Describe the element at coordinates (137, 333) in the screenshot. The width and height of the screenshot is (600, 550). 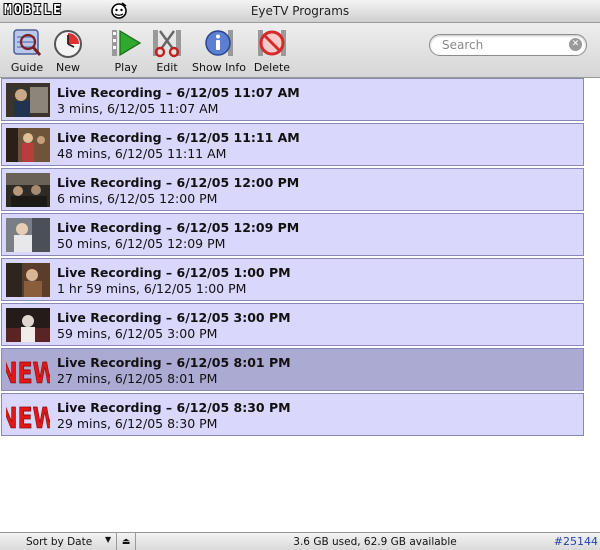
I see `program-details: 59 mins, 6/12/05 3:00 PM` at that location.